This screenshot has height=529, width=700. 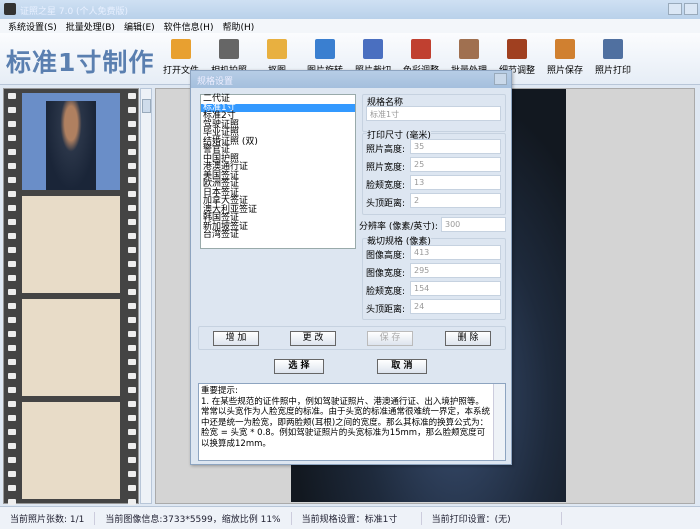 What do you see at coordinates (238, 26) in the screenshot?
I see `menu-help: 帮助(H)` at bounding box center [238, 26].